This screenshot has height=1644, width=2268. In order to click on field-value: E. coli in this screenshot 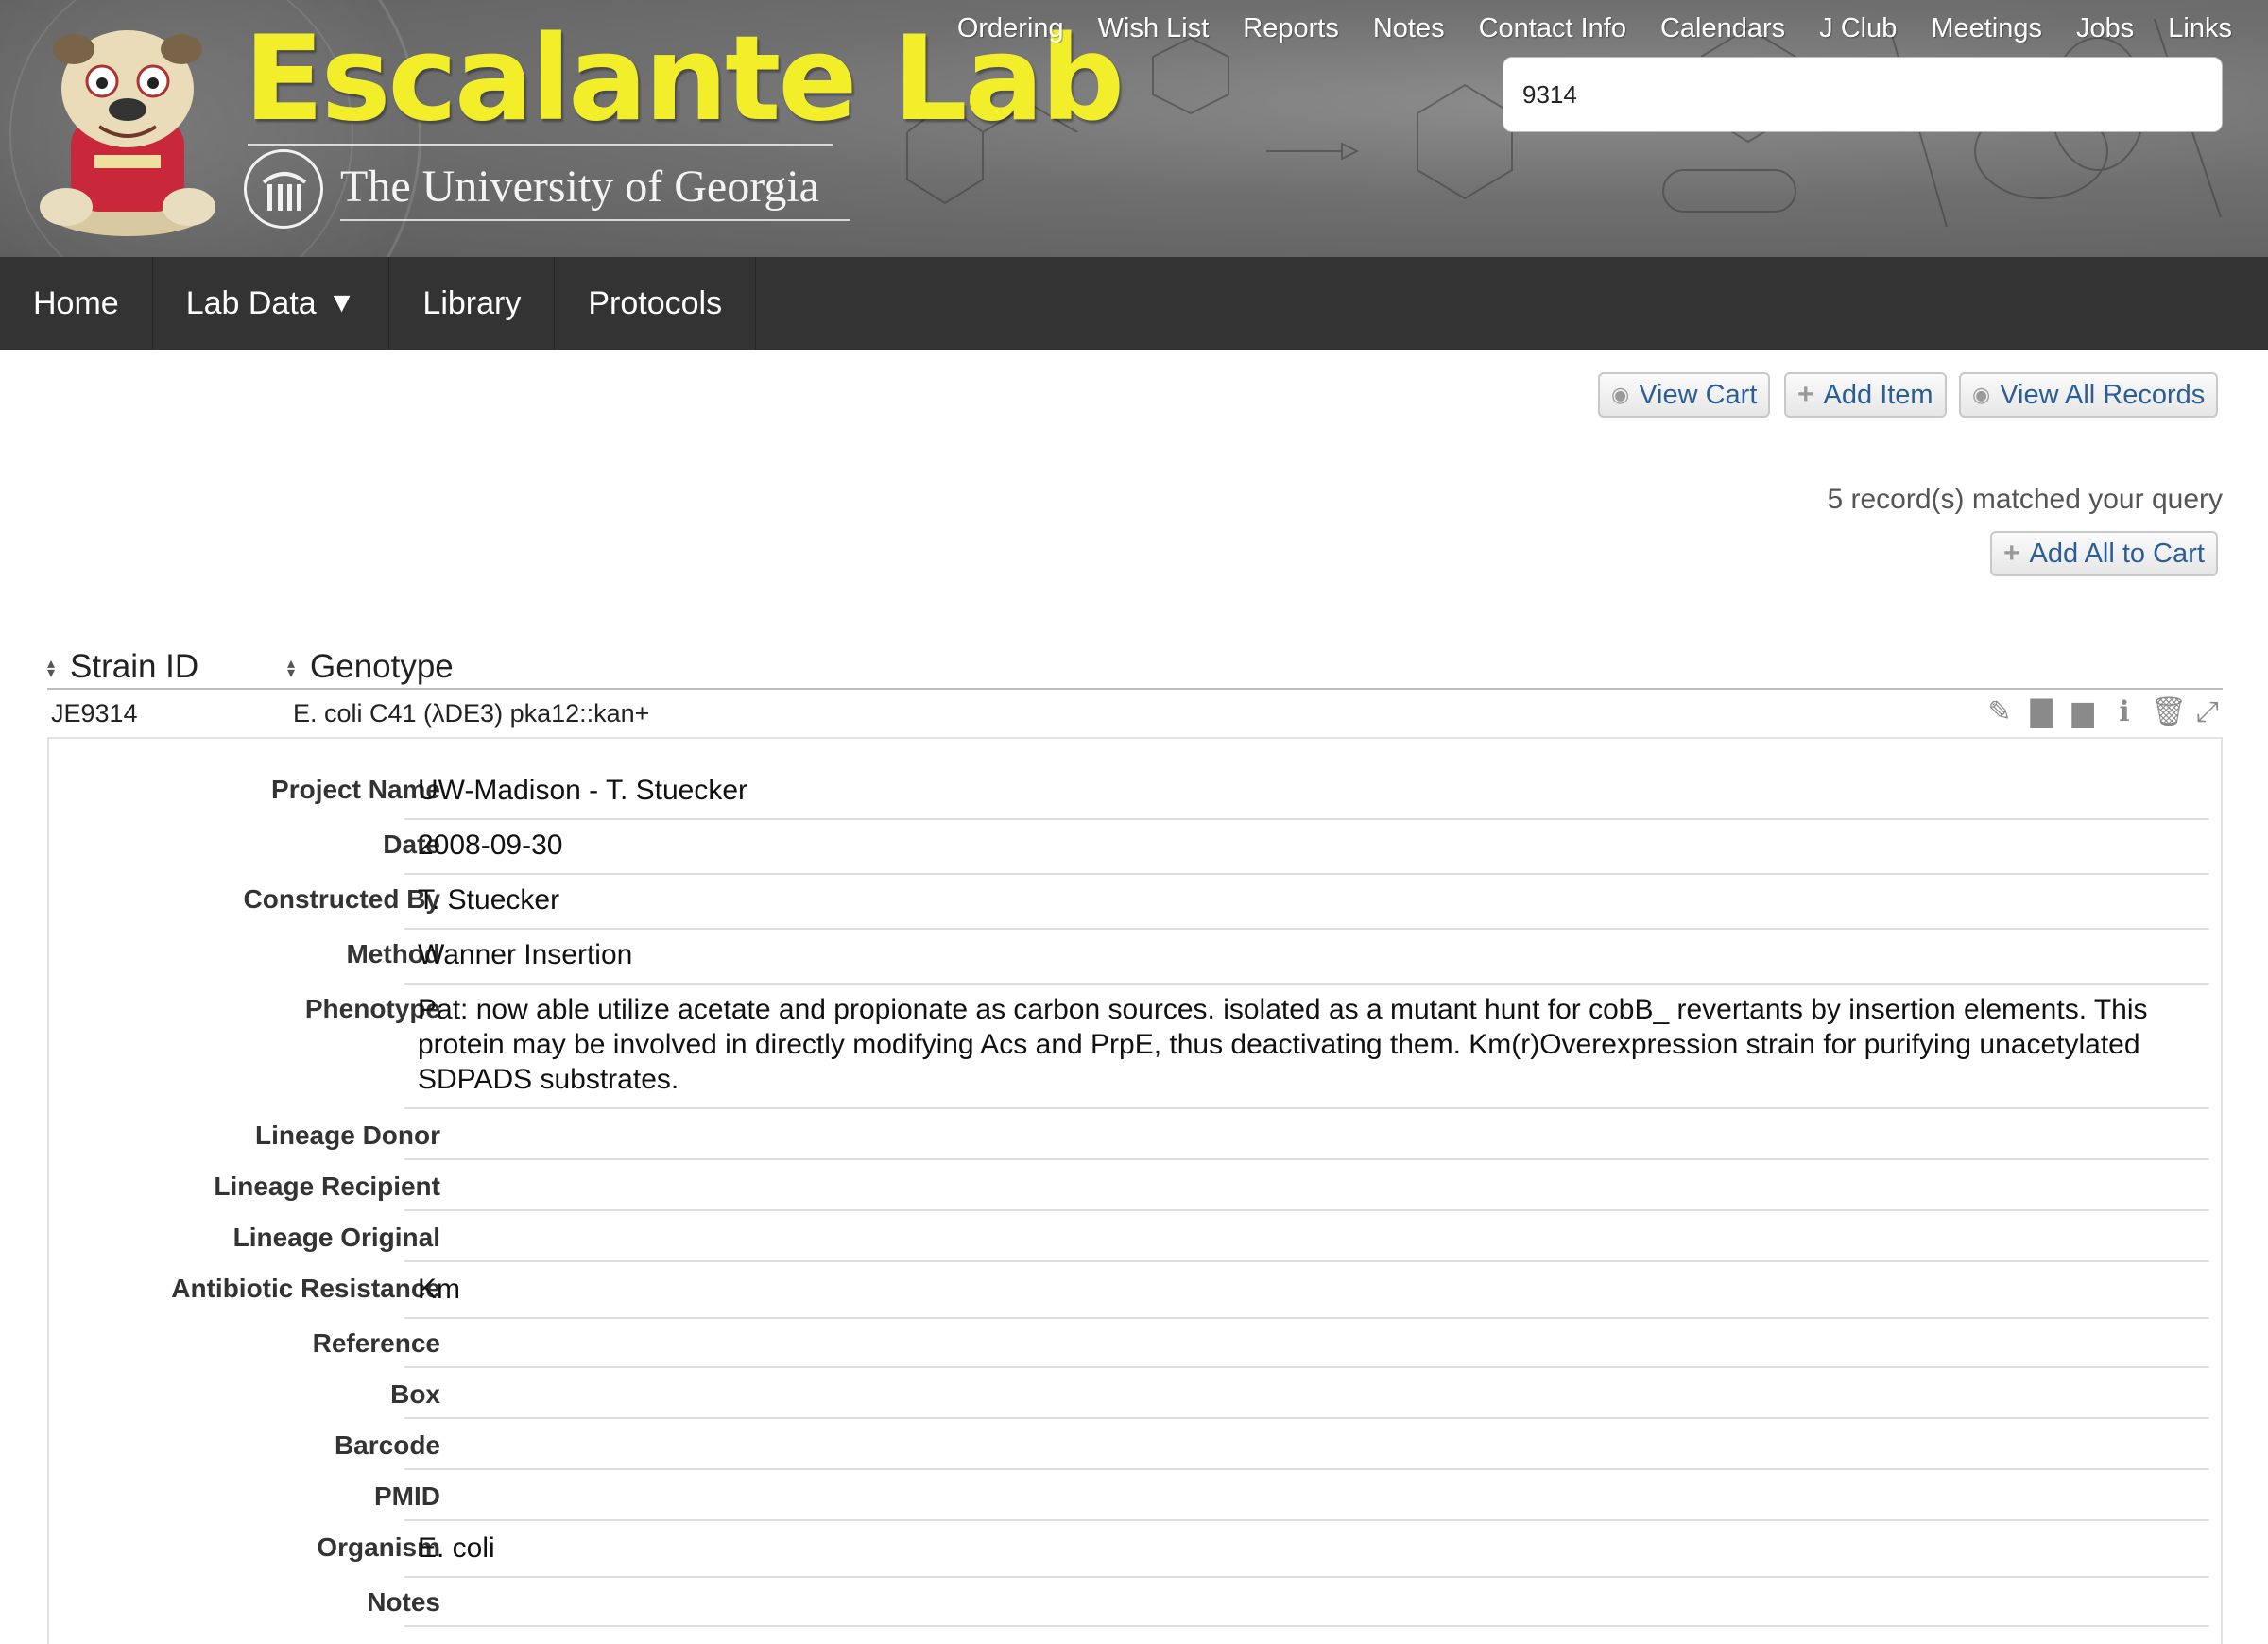, I will do `click(456, 1548)`.